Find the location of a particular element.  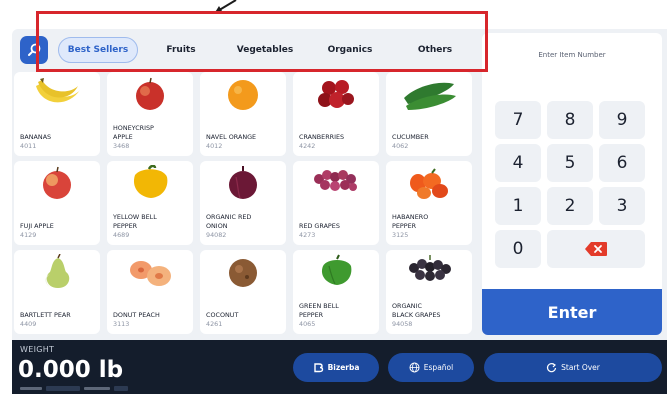

cucumber-icon is located at coordinates (430, 96).